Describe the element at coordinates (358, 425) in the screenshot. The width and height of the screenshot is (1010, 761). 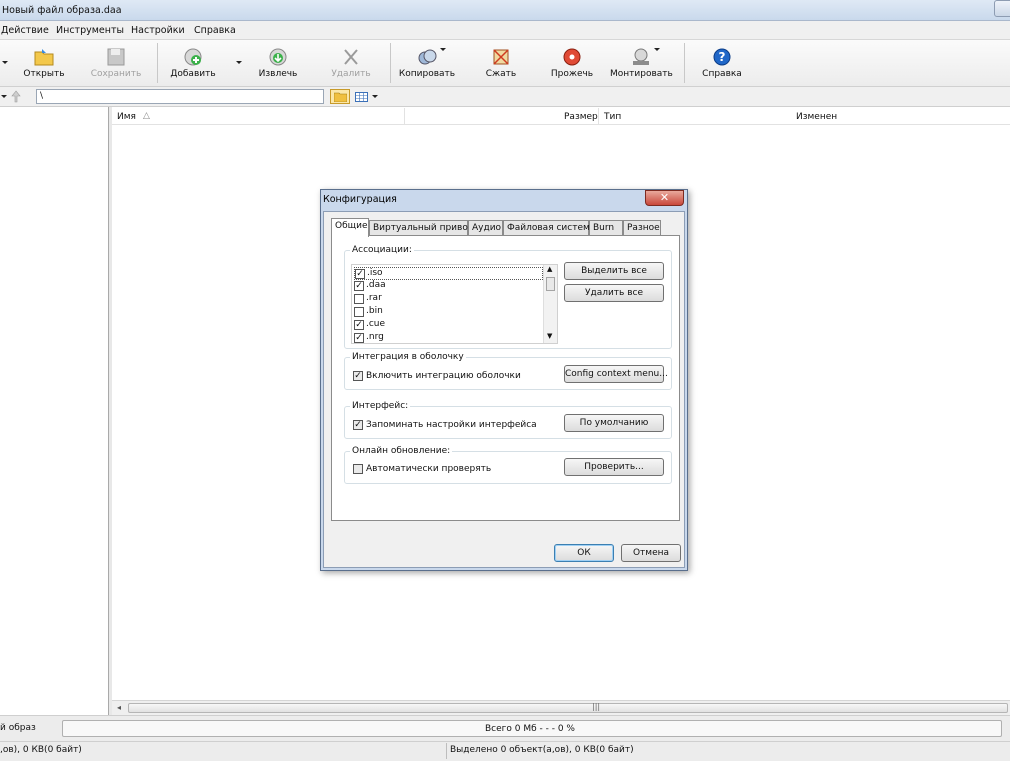
I see `remember-interface-checkbox: ✓` at that location.